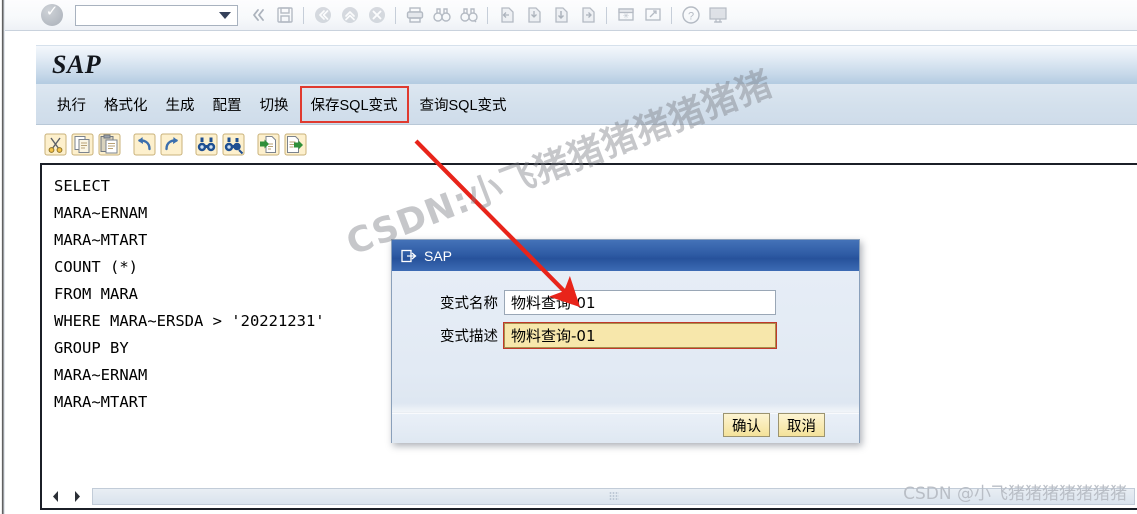  Describe the element at coordinates (354, 104) in the screenshot. I see `menu-item-save-sql-variant: 保存SQL变式` at that location.